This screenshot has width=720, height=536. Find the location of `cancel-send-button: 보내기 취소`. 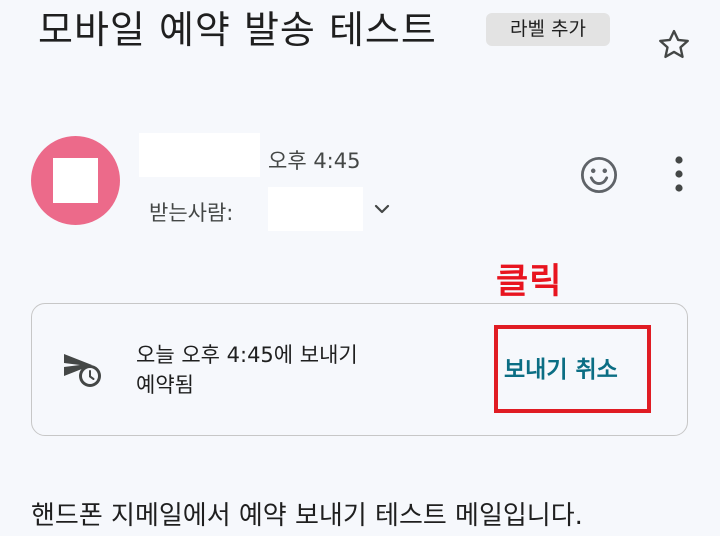

cancel-send-button: 보내기 취소 is located at coordinates (561, 367).